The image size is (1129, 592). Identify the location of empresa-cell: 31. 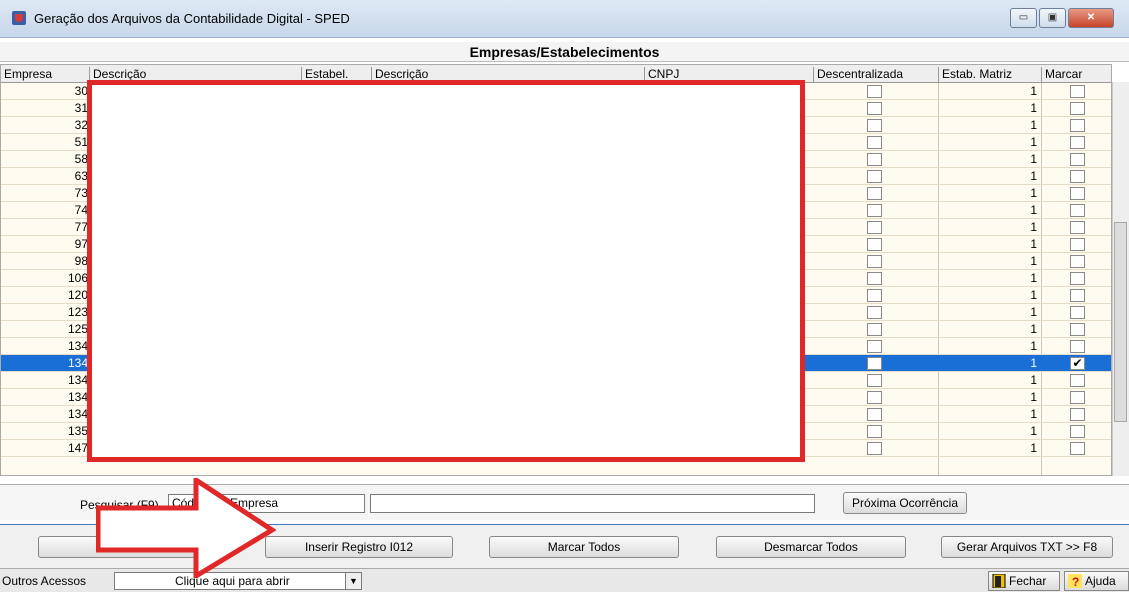
(81, 108).